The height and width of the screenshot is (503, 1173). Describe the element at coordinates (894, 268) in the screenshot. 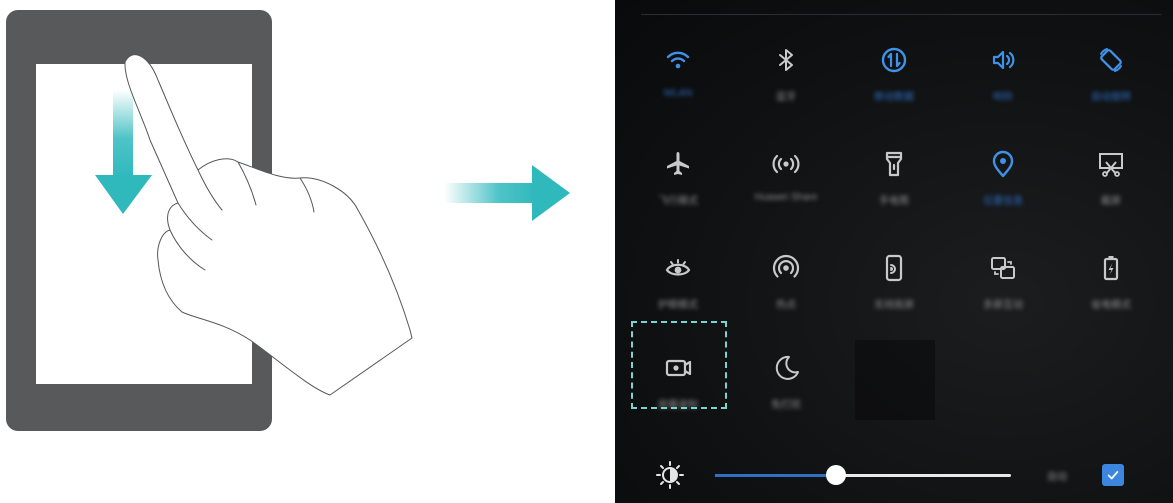

I see `phone-cast-icon` at that location.